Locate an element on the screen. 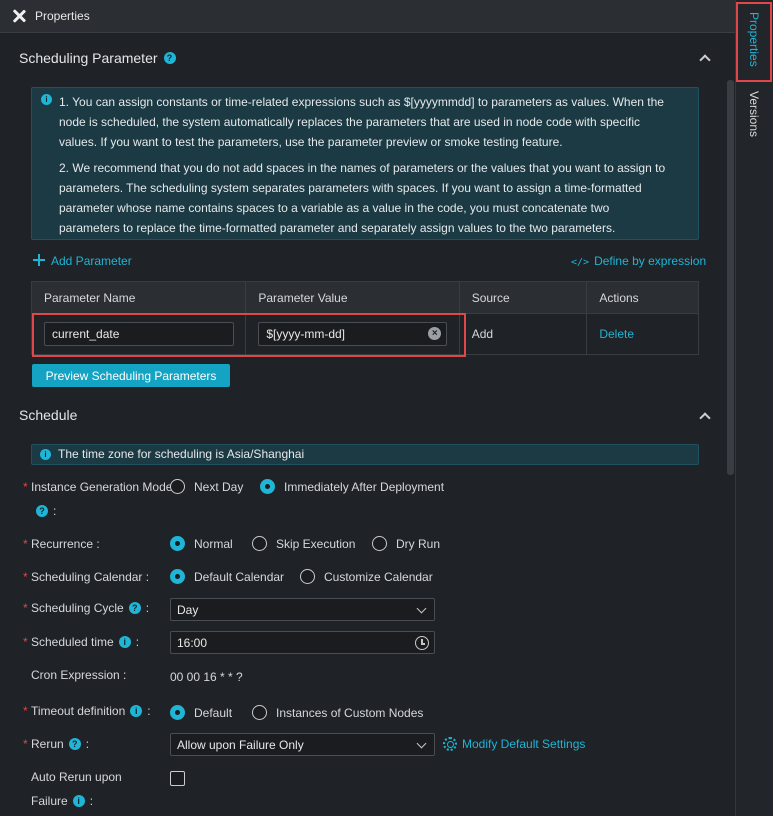 Image resolution: width=773 pixels, height=816 pixels. radio-default-calendar: Default Calendar is located at coordinates (227, 576).